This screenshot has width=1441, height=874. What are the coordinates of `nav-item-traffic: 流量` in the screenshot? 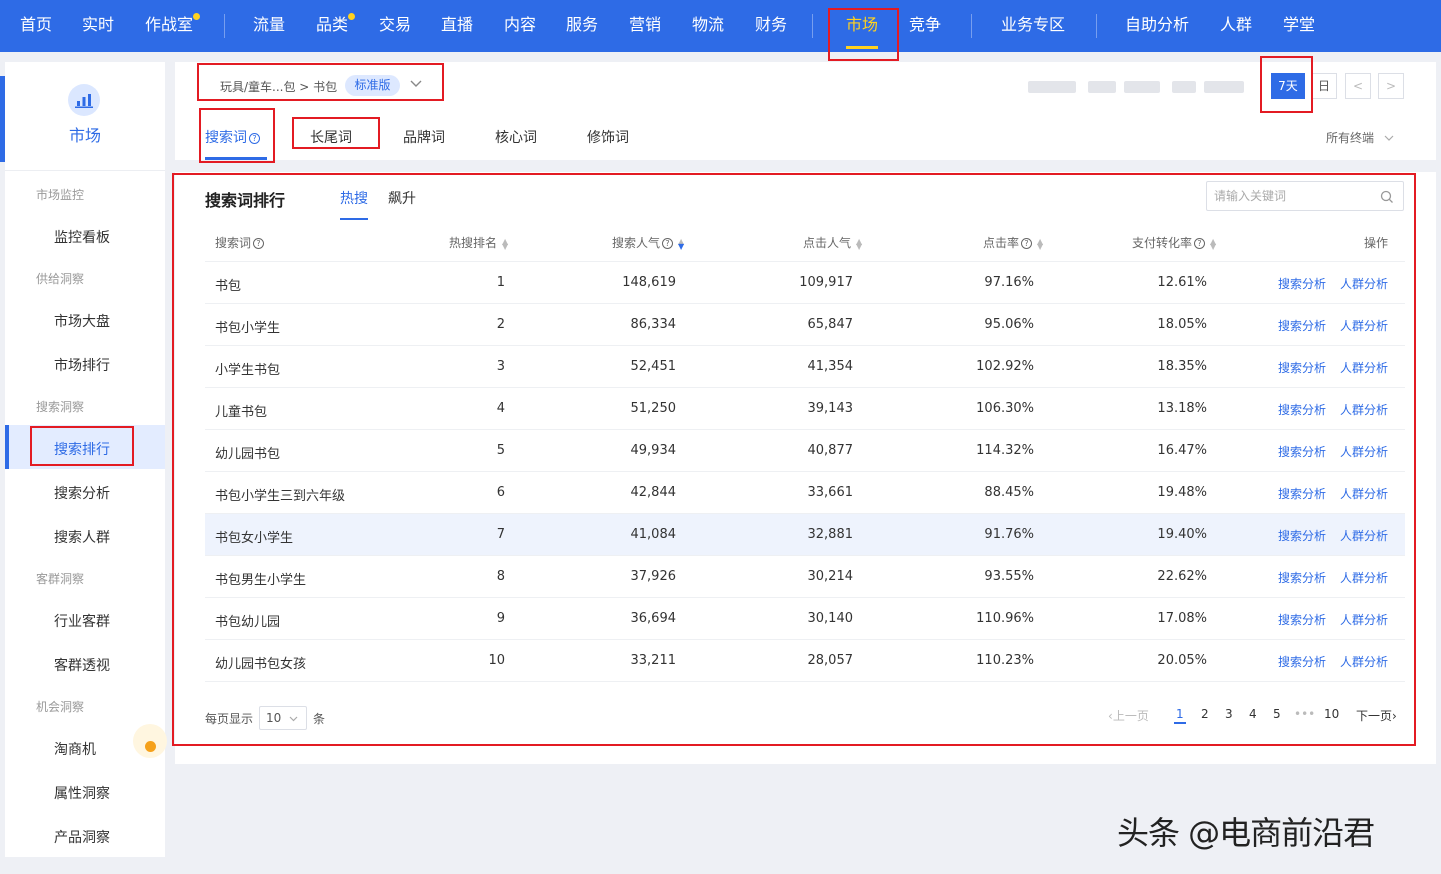 It's located at (269, 26).